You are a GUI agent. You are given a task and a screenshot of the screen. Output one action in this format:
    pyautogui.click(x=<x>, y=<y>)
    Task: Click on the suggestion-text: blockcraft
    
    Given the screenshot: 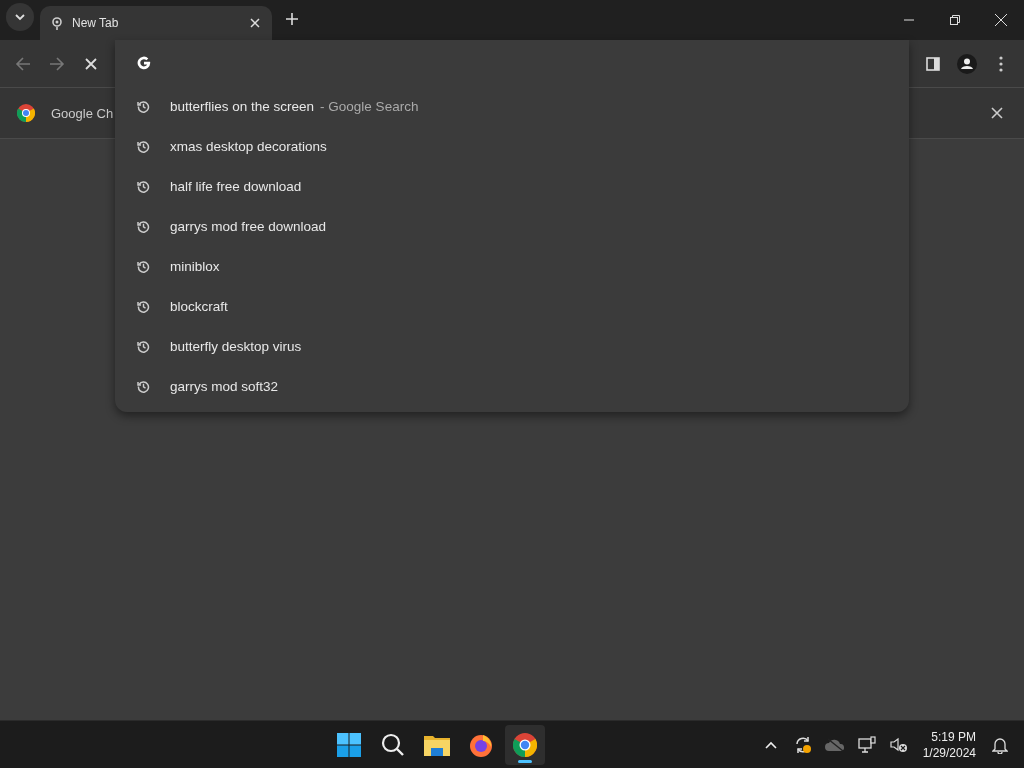 What is the action you would take?
    pyautogui.click(x=199, y=306)
    